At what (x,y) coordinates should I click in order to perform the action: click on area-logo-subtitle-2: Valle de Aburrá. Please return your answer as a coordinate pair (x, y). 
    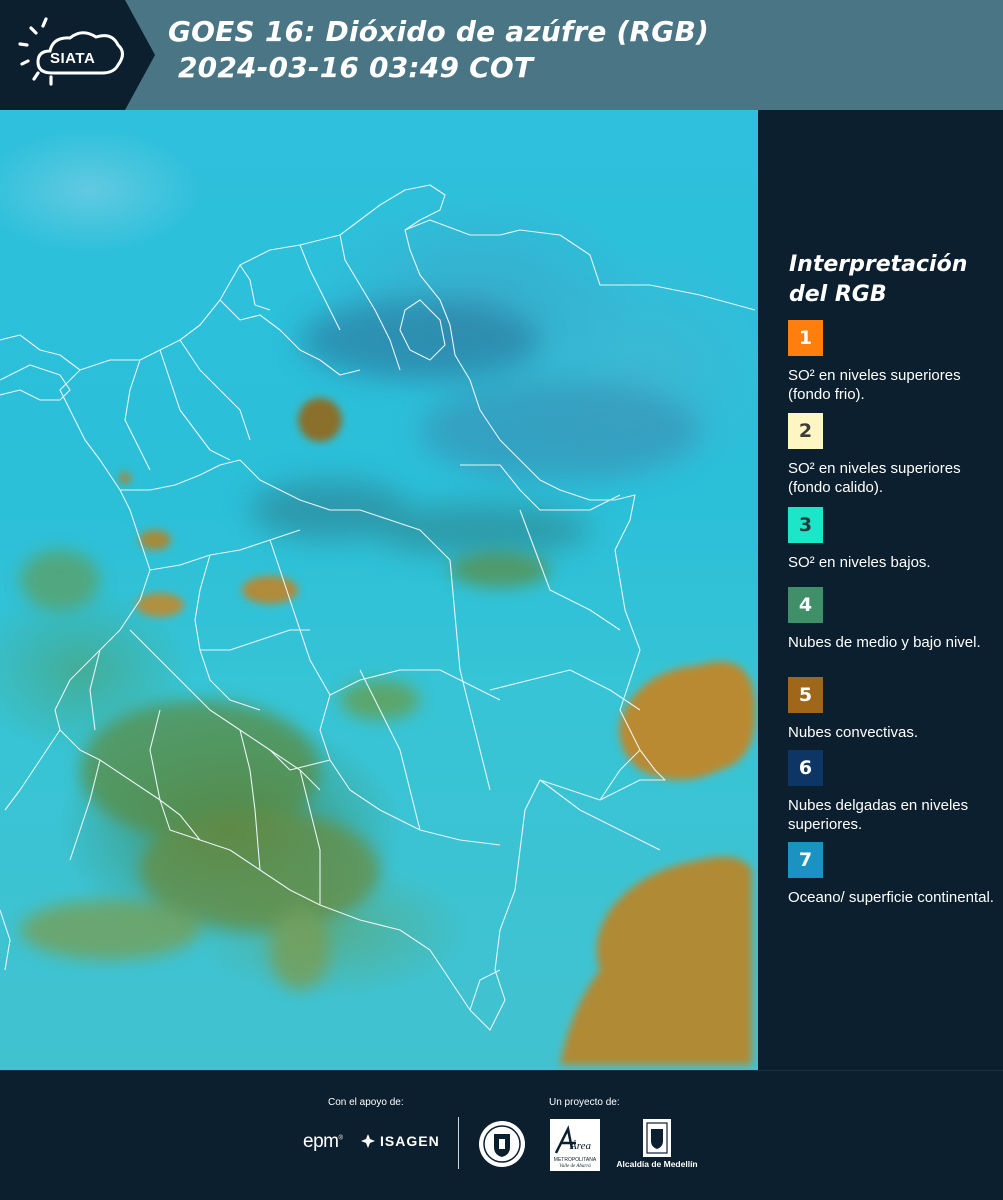
    Looking at the image, I should click on (575, 1166).